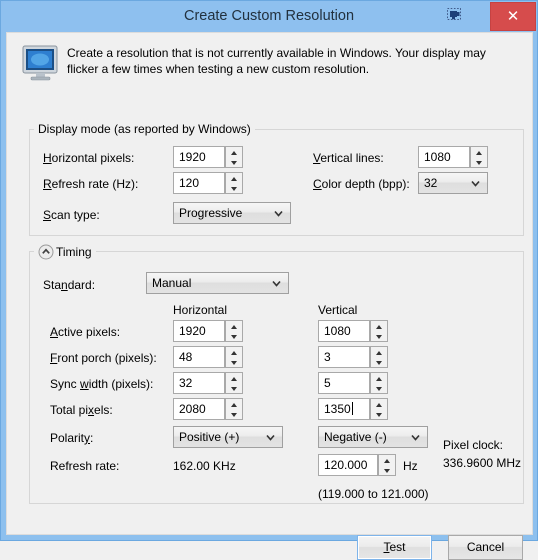  Describe the element at coordinates (204, 466) in the screenshot. I see `timing-refresh-rate-horizontal-value: 162.00 KHz` at that location.